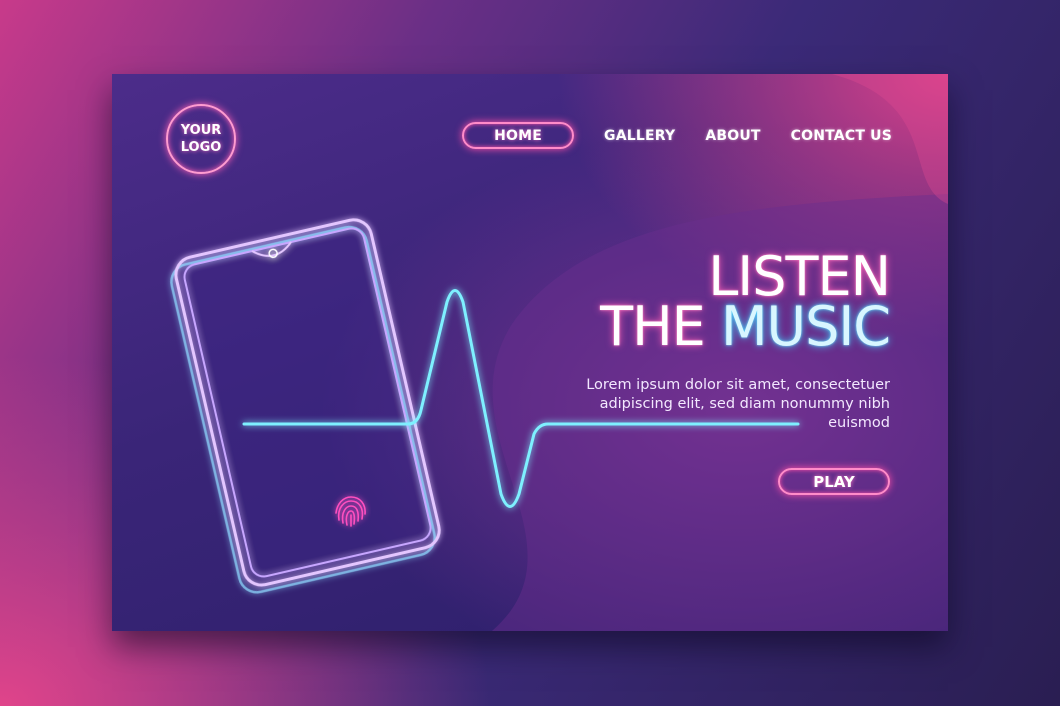 Image resolution: width=1060 pixels, height=706 pixels. I want to click on logo-text-line2: LOGO, so click(201, 147).